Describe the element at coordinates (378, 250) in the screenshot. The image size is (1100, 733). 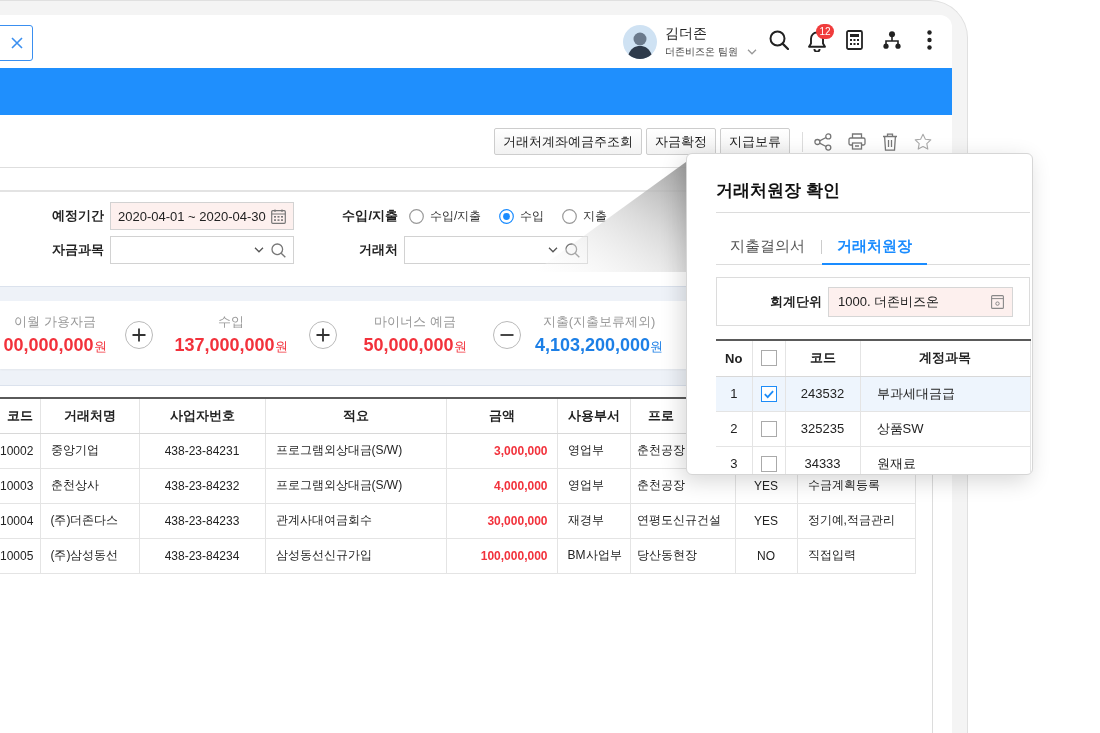
I see `field-label: 거래처` at that location.